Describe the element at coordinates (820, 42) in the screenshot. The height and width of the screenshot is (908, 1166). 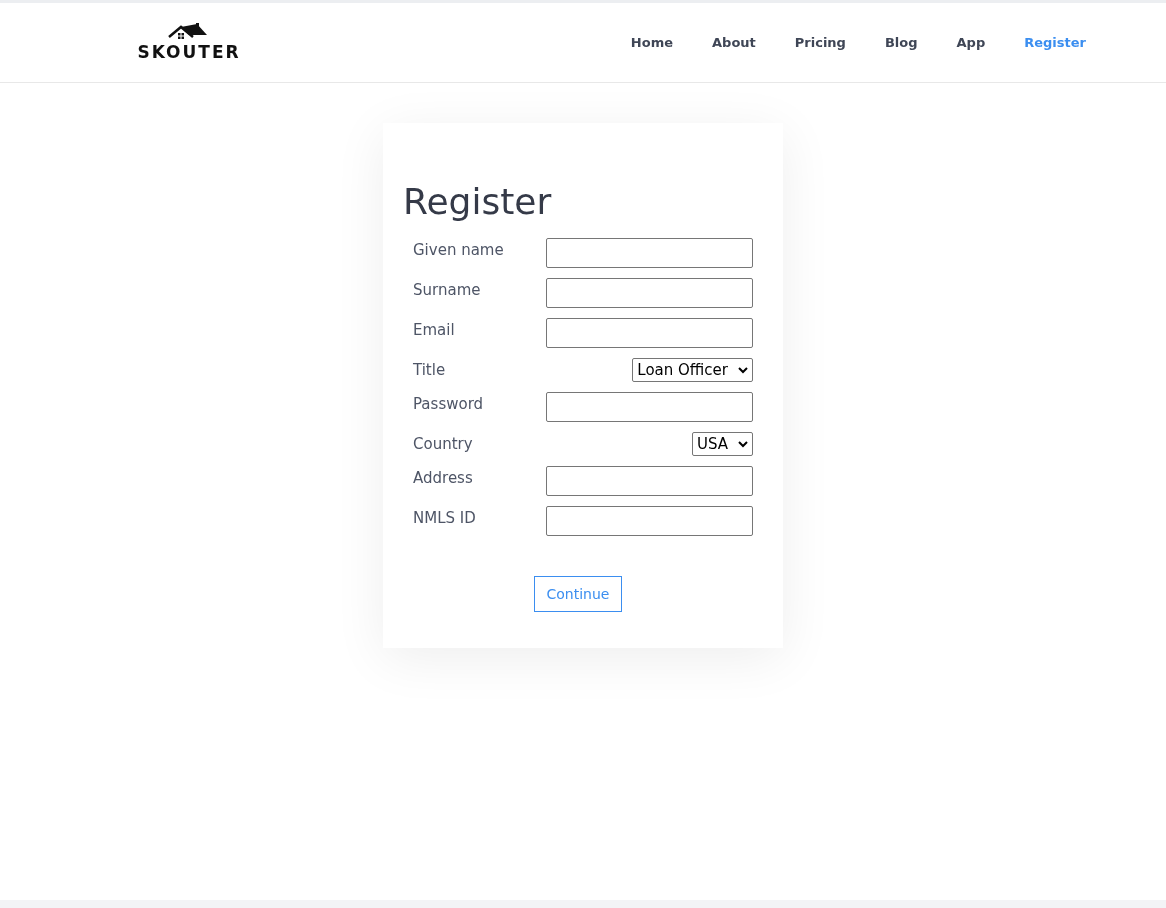
I see `nav-link: Pricing` at that location.